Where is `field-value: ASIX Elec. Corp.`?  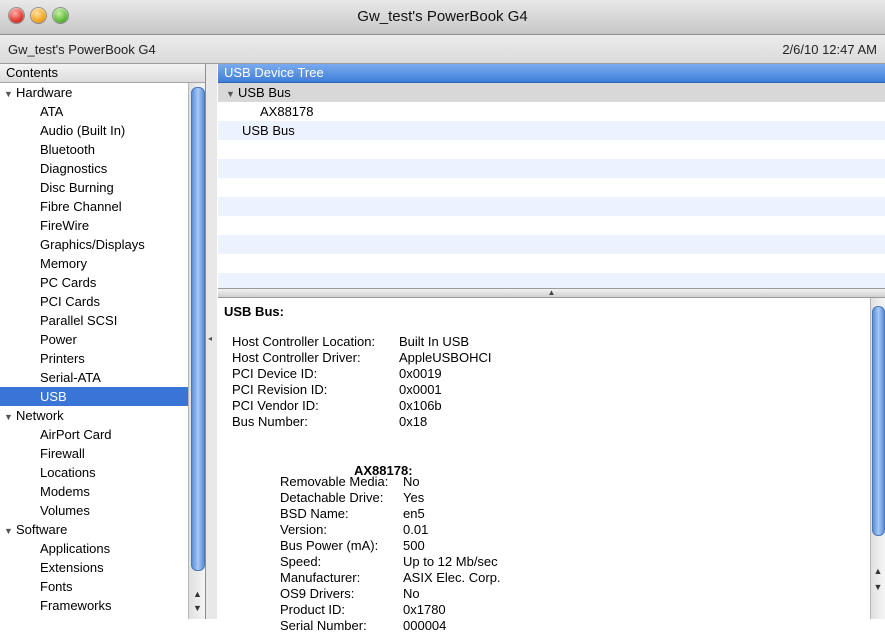 field-value: ASIX Elec. Corp. is located at coordinates (452, 577).